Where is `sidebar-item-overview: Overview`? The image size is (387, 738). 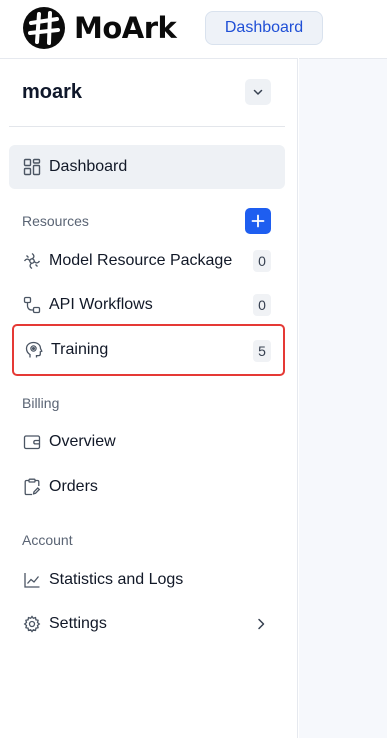 sidebar-item-overview: Overview is located at coordinates (147, 442).